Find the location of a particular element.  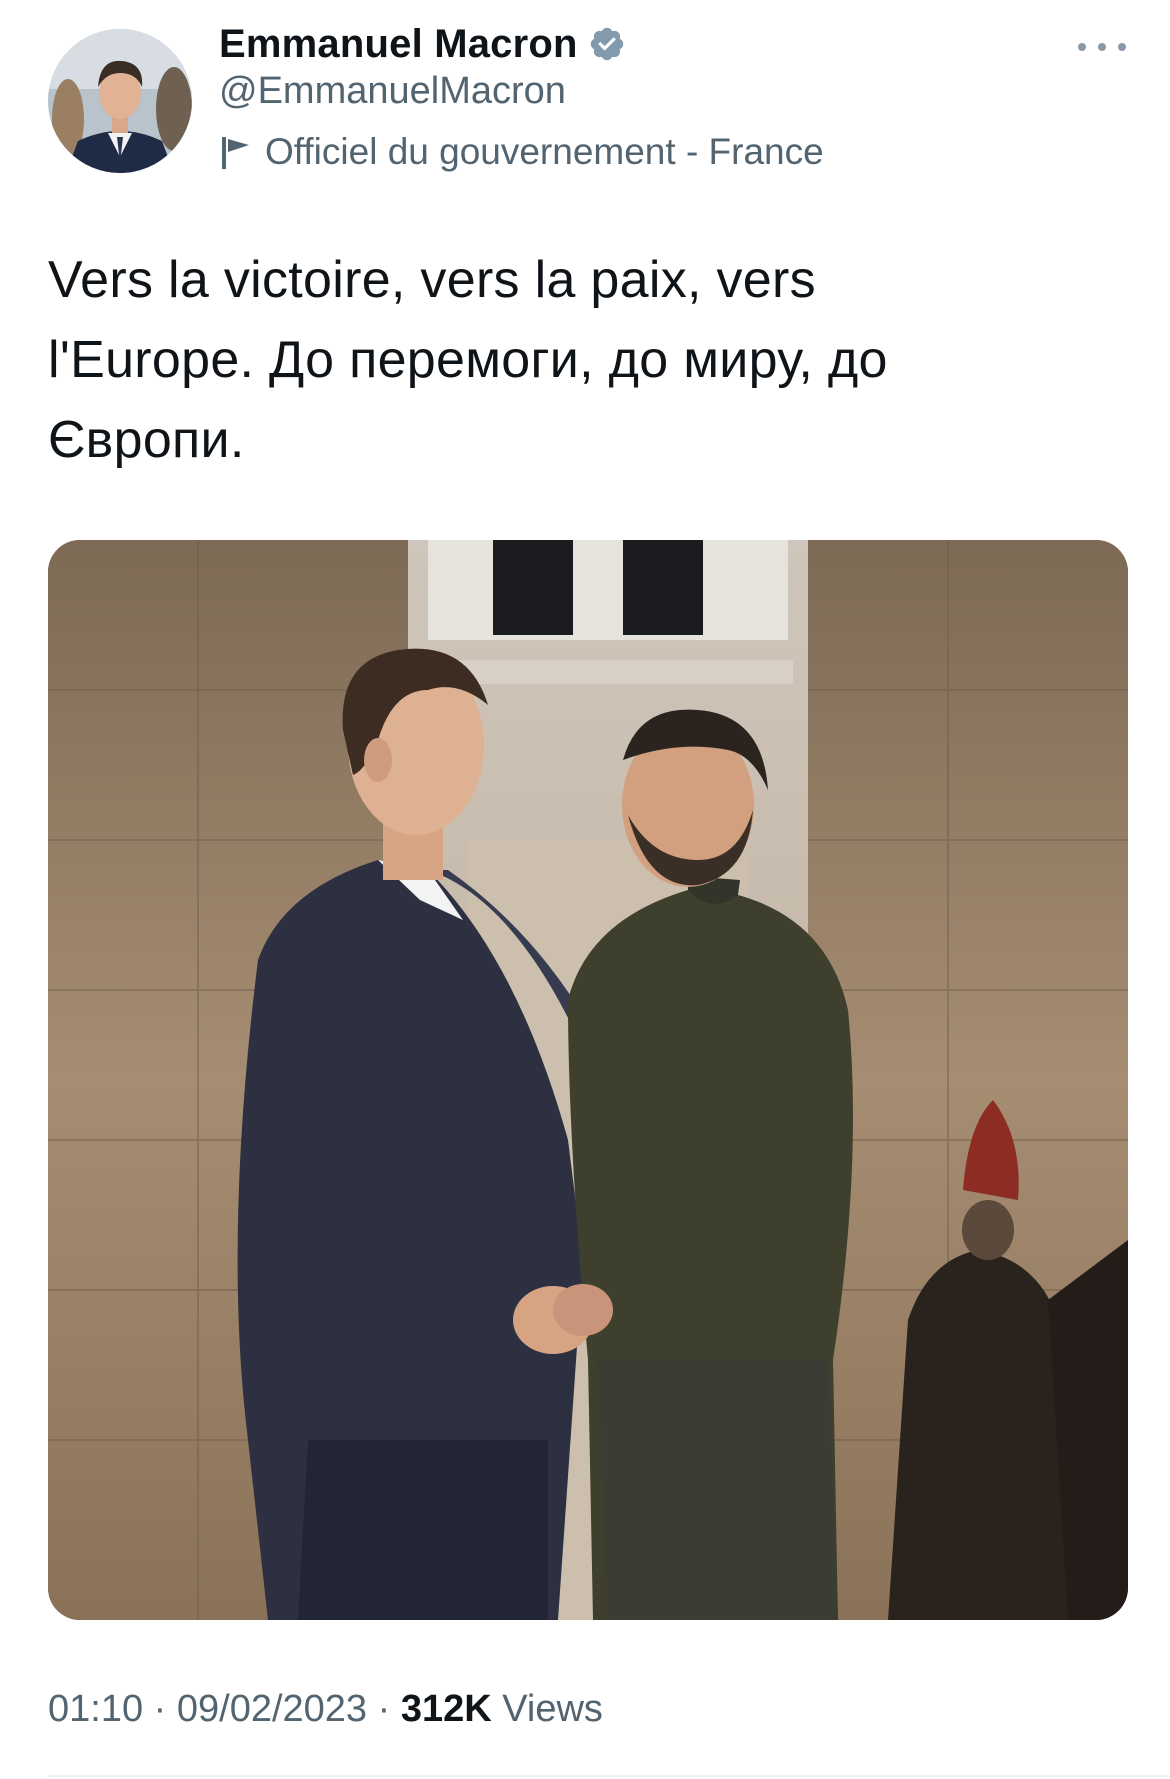

government-label: Officiel du gouvernement - France is located at coordinates (521, 152).